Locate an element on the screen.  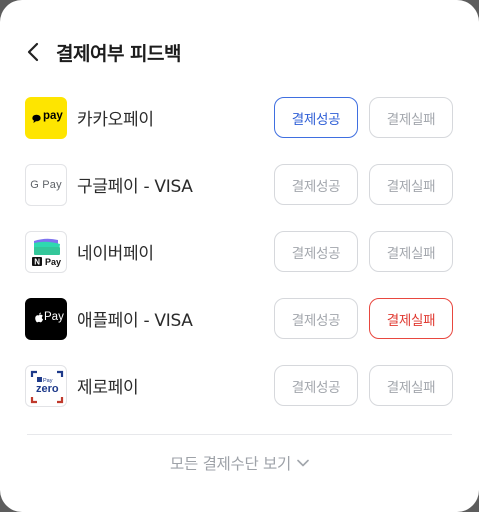
payment-name: 제로페이 is located at coordinates (108, 388).